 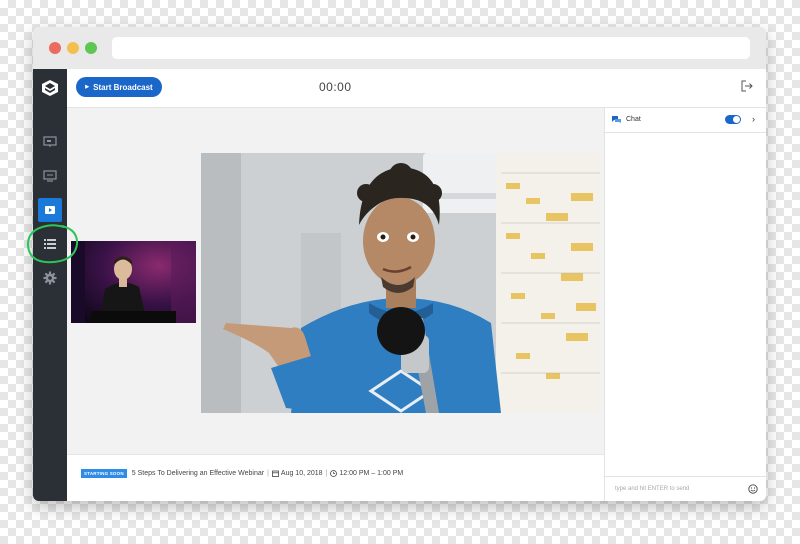 I want to click on title-bar, so click(x=399, y=48).